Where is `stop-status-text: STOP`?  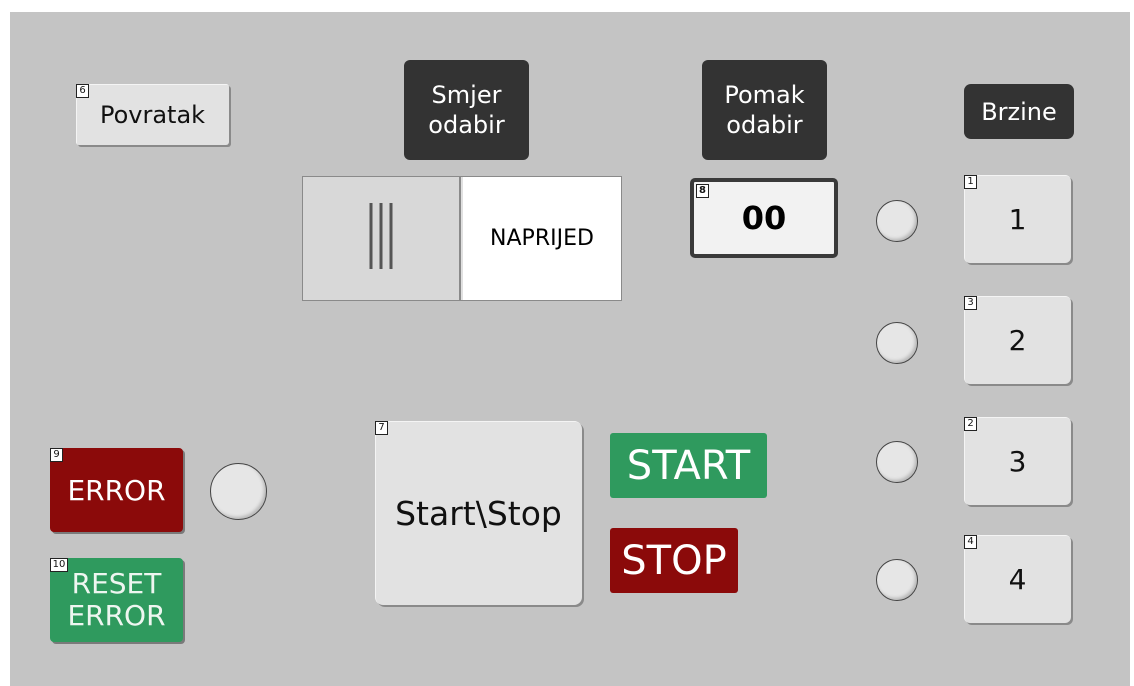
stop-status-text: STOP is located at coordinates (674, 560).